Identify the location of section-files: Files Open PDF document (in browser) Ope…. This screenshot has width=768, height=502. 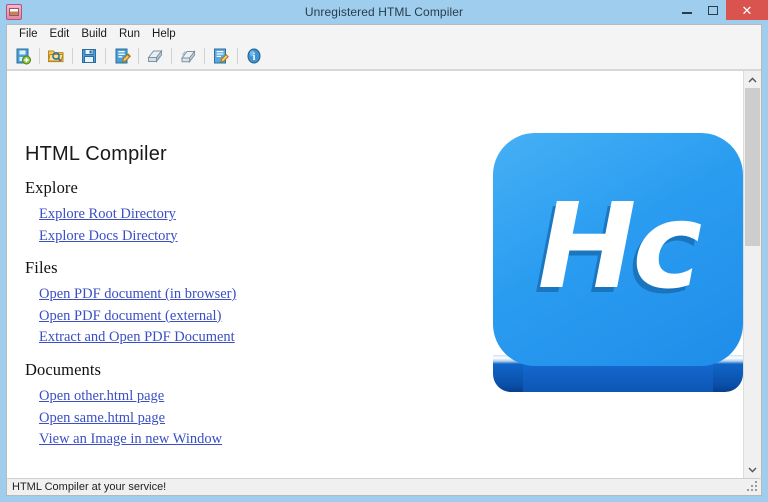
(130, 303).